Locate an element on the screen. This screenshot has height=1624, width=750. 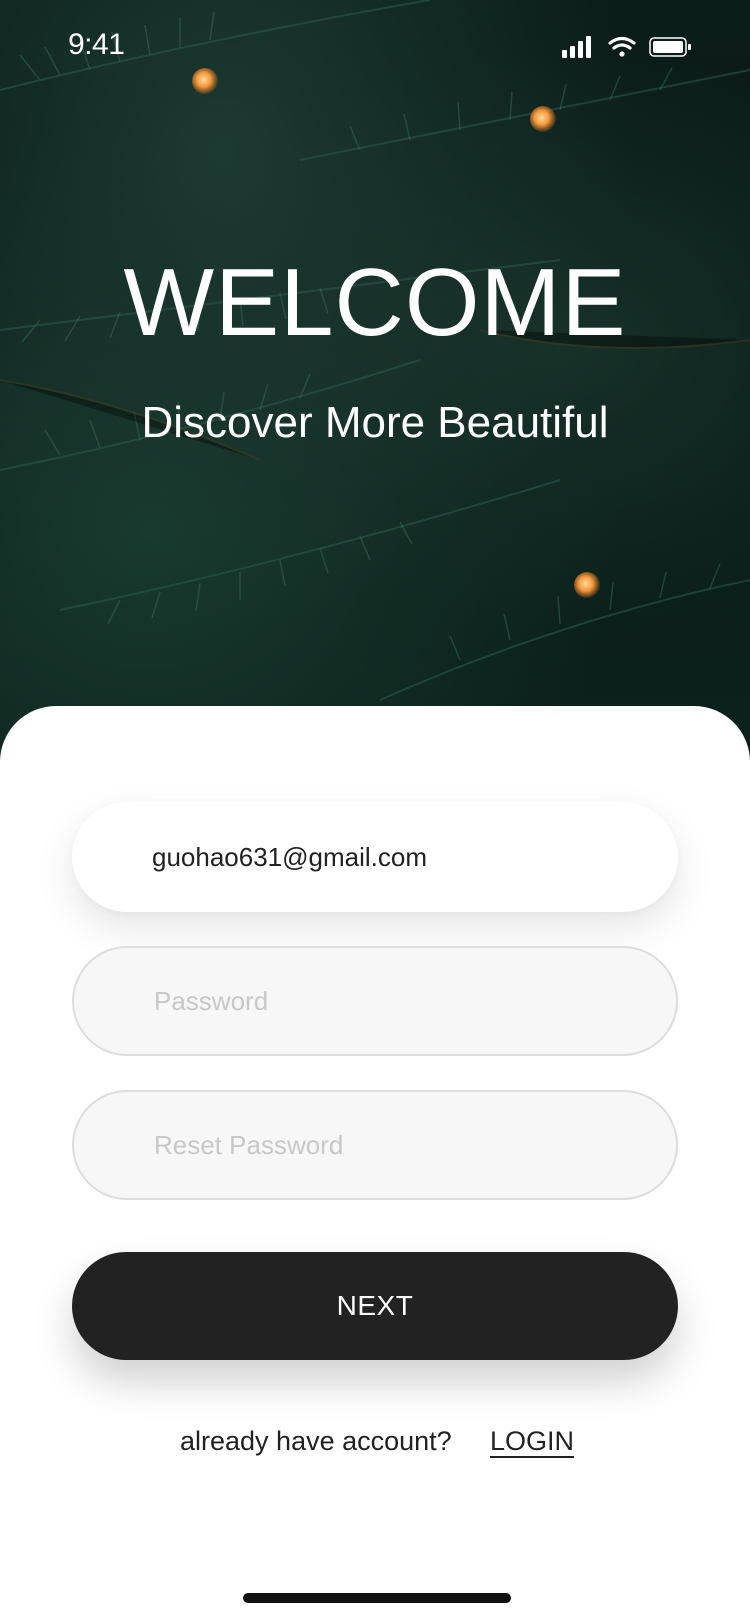
status-icons is located at coordinates (626, 47).